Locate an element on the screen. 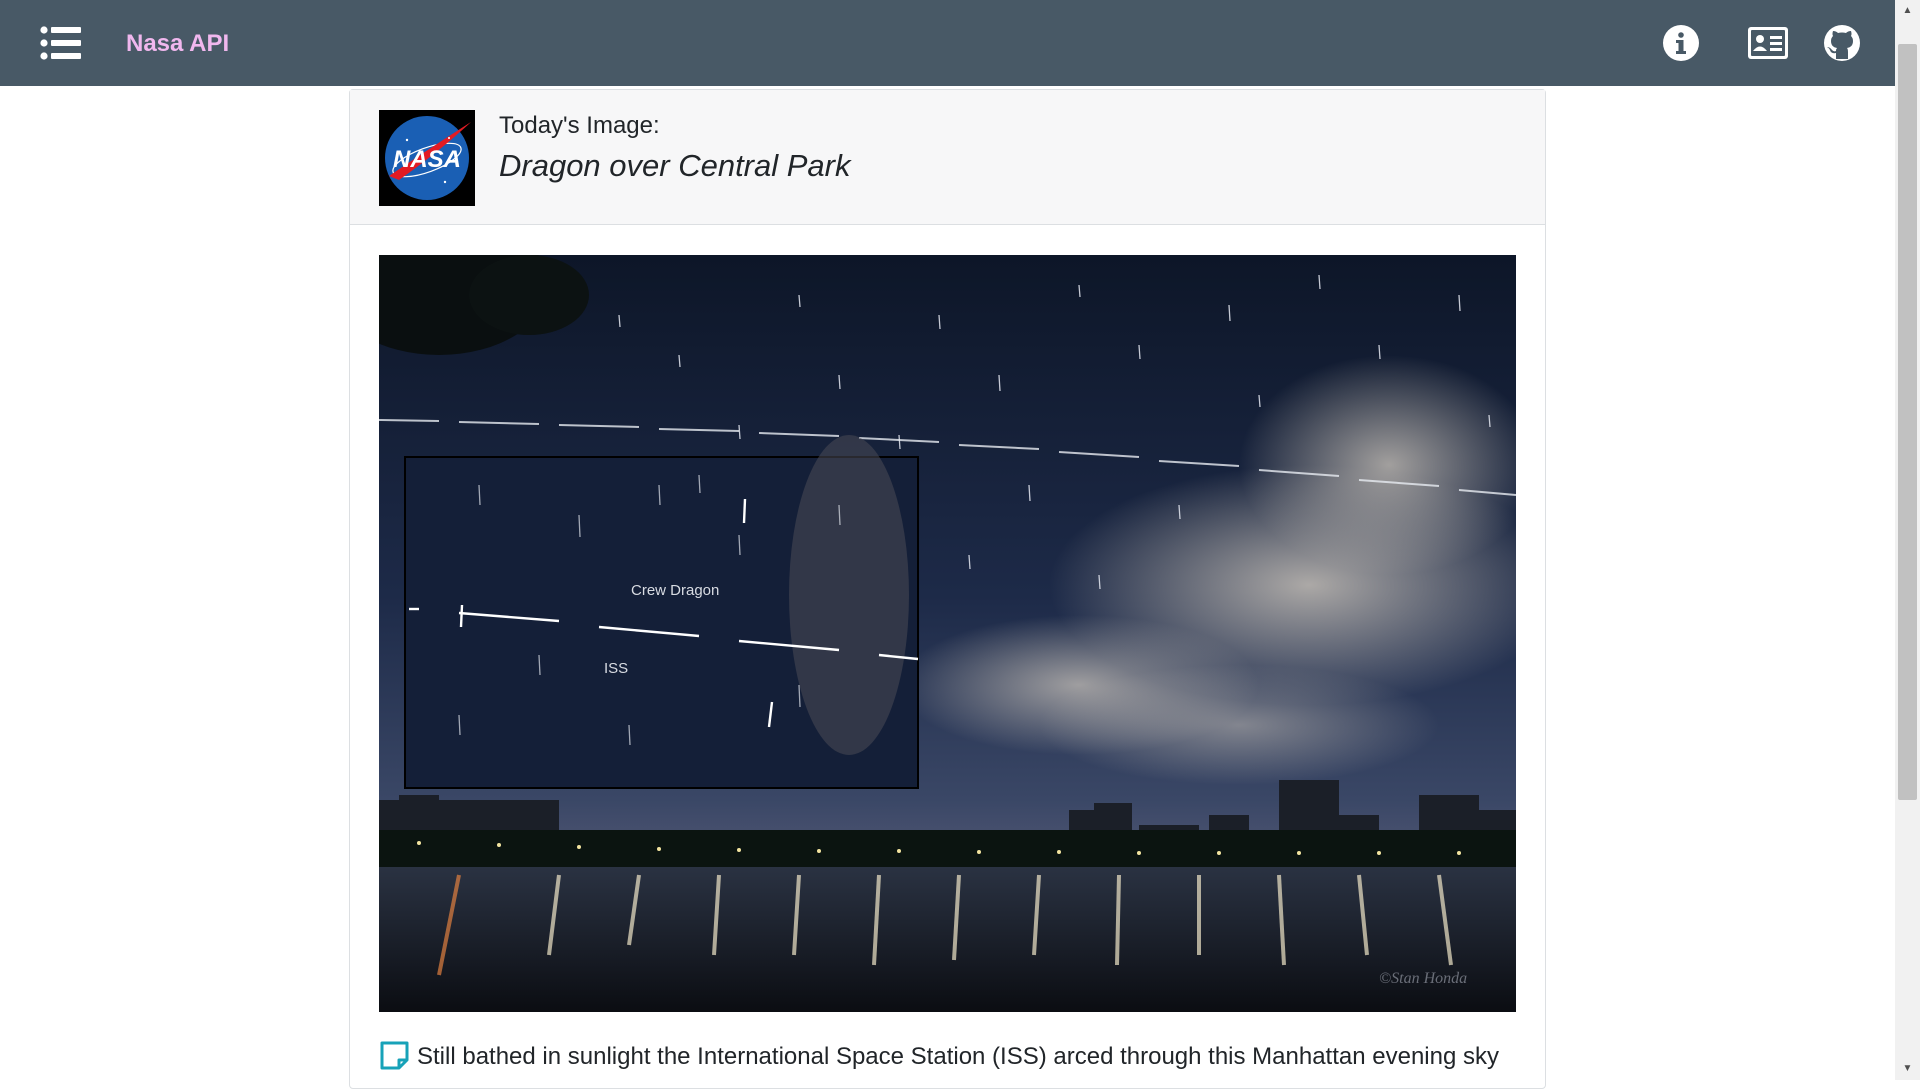  iss-label: ISS is located at coordinates (616, 668).